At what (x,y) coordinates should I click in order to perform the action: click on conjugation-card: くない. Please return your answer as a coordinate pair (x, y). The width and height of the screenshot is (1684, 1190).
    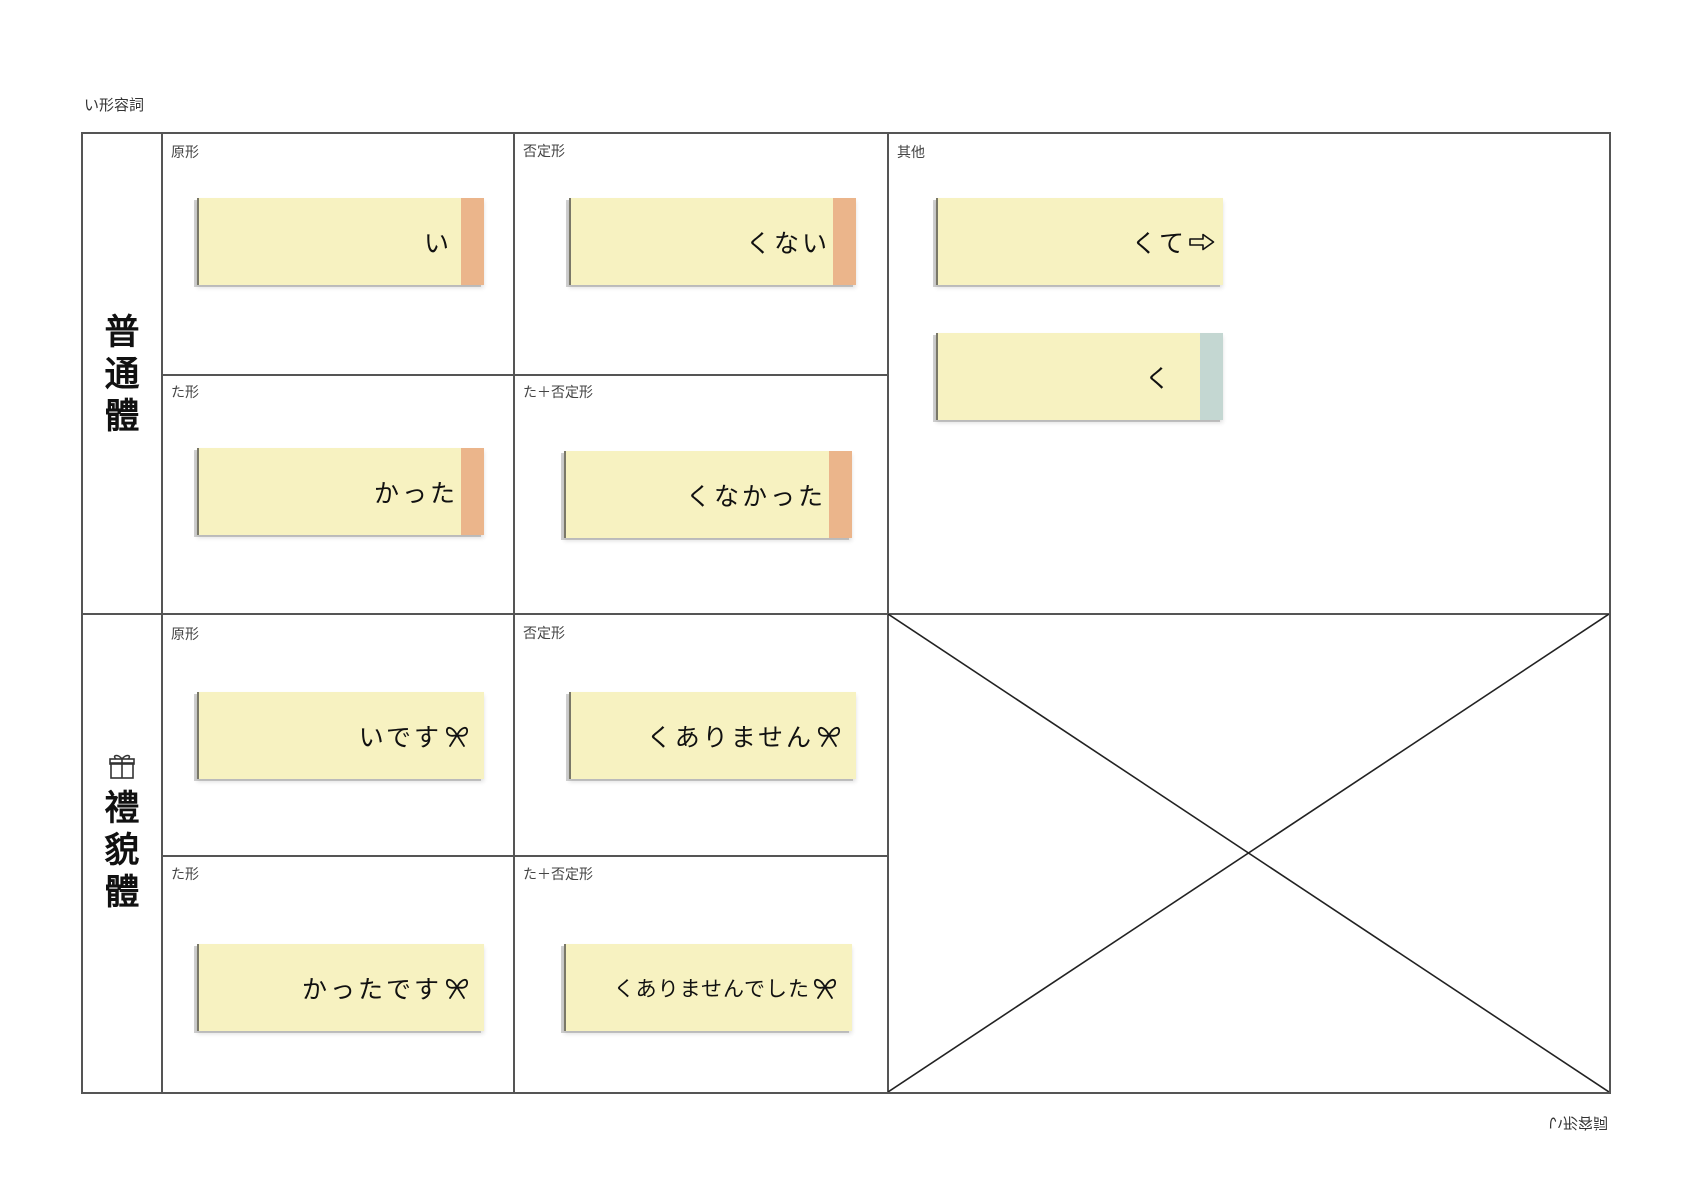
    Looking at the image, I should click on (712, 241).